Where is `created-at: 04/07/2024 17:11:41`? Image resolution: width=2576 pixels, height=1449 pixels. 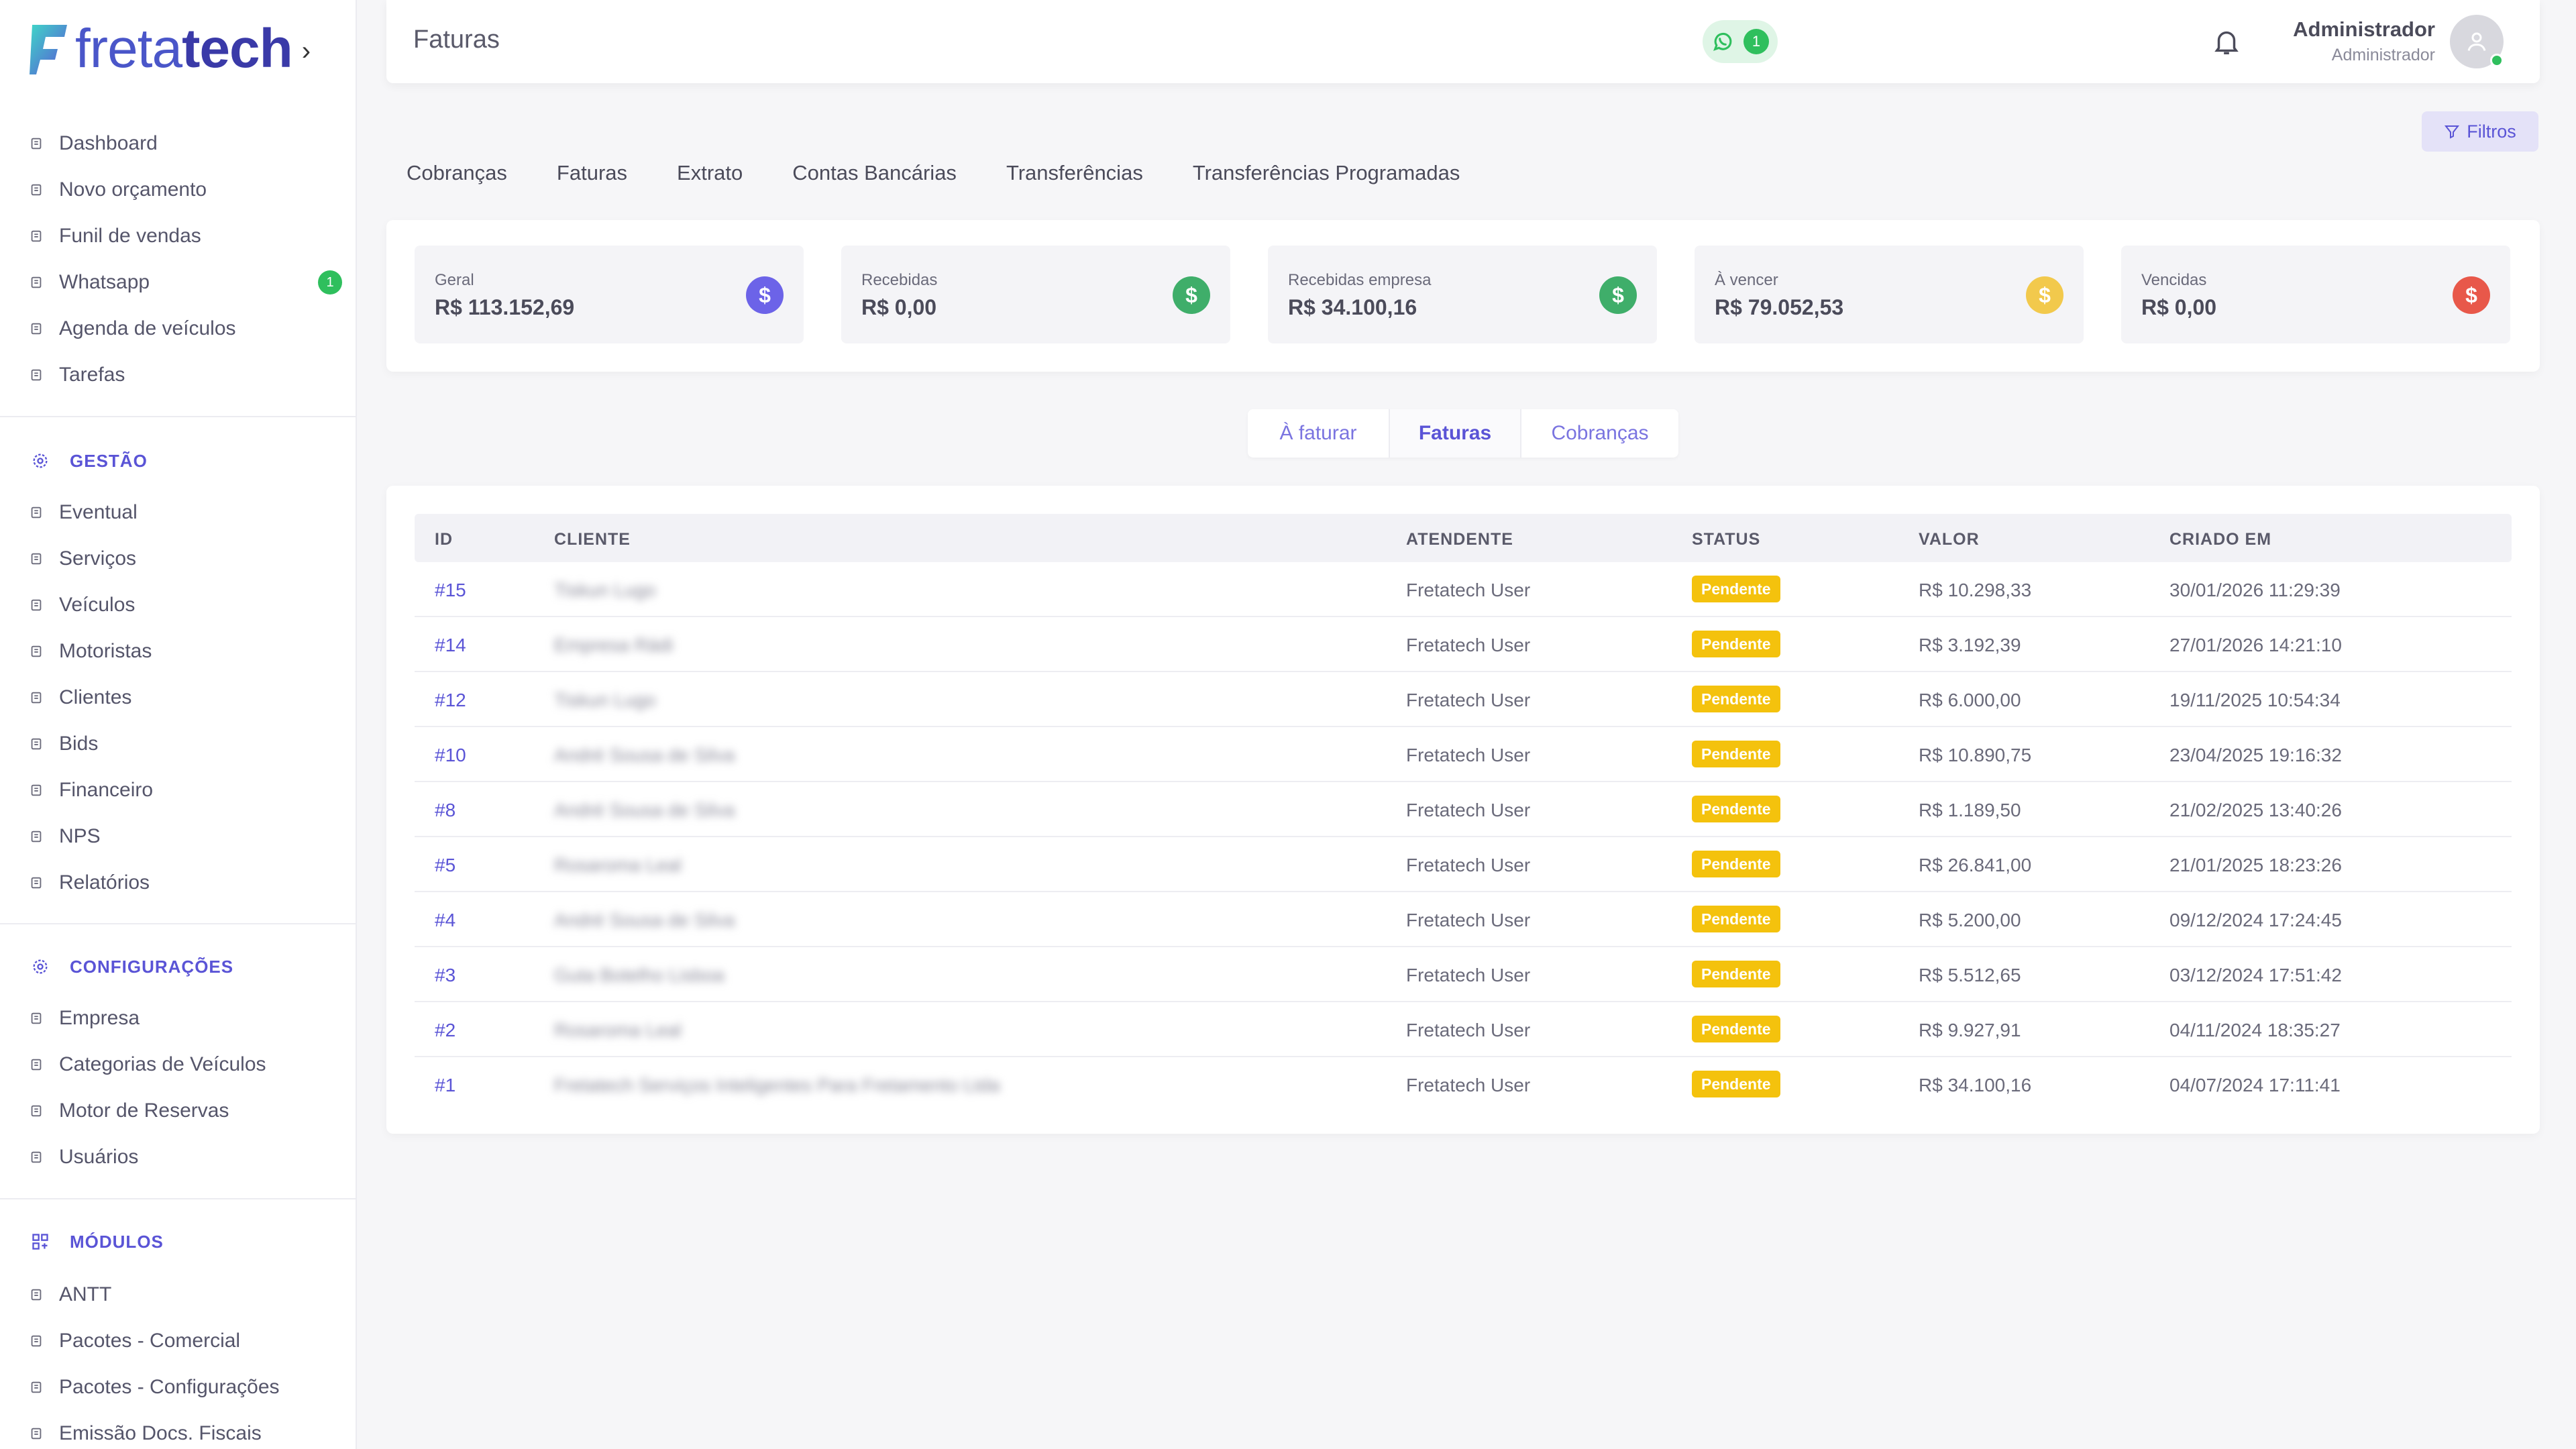
created-at: 04/07/2024 17:11:41 is located at coordinates (2255, 1085).